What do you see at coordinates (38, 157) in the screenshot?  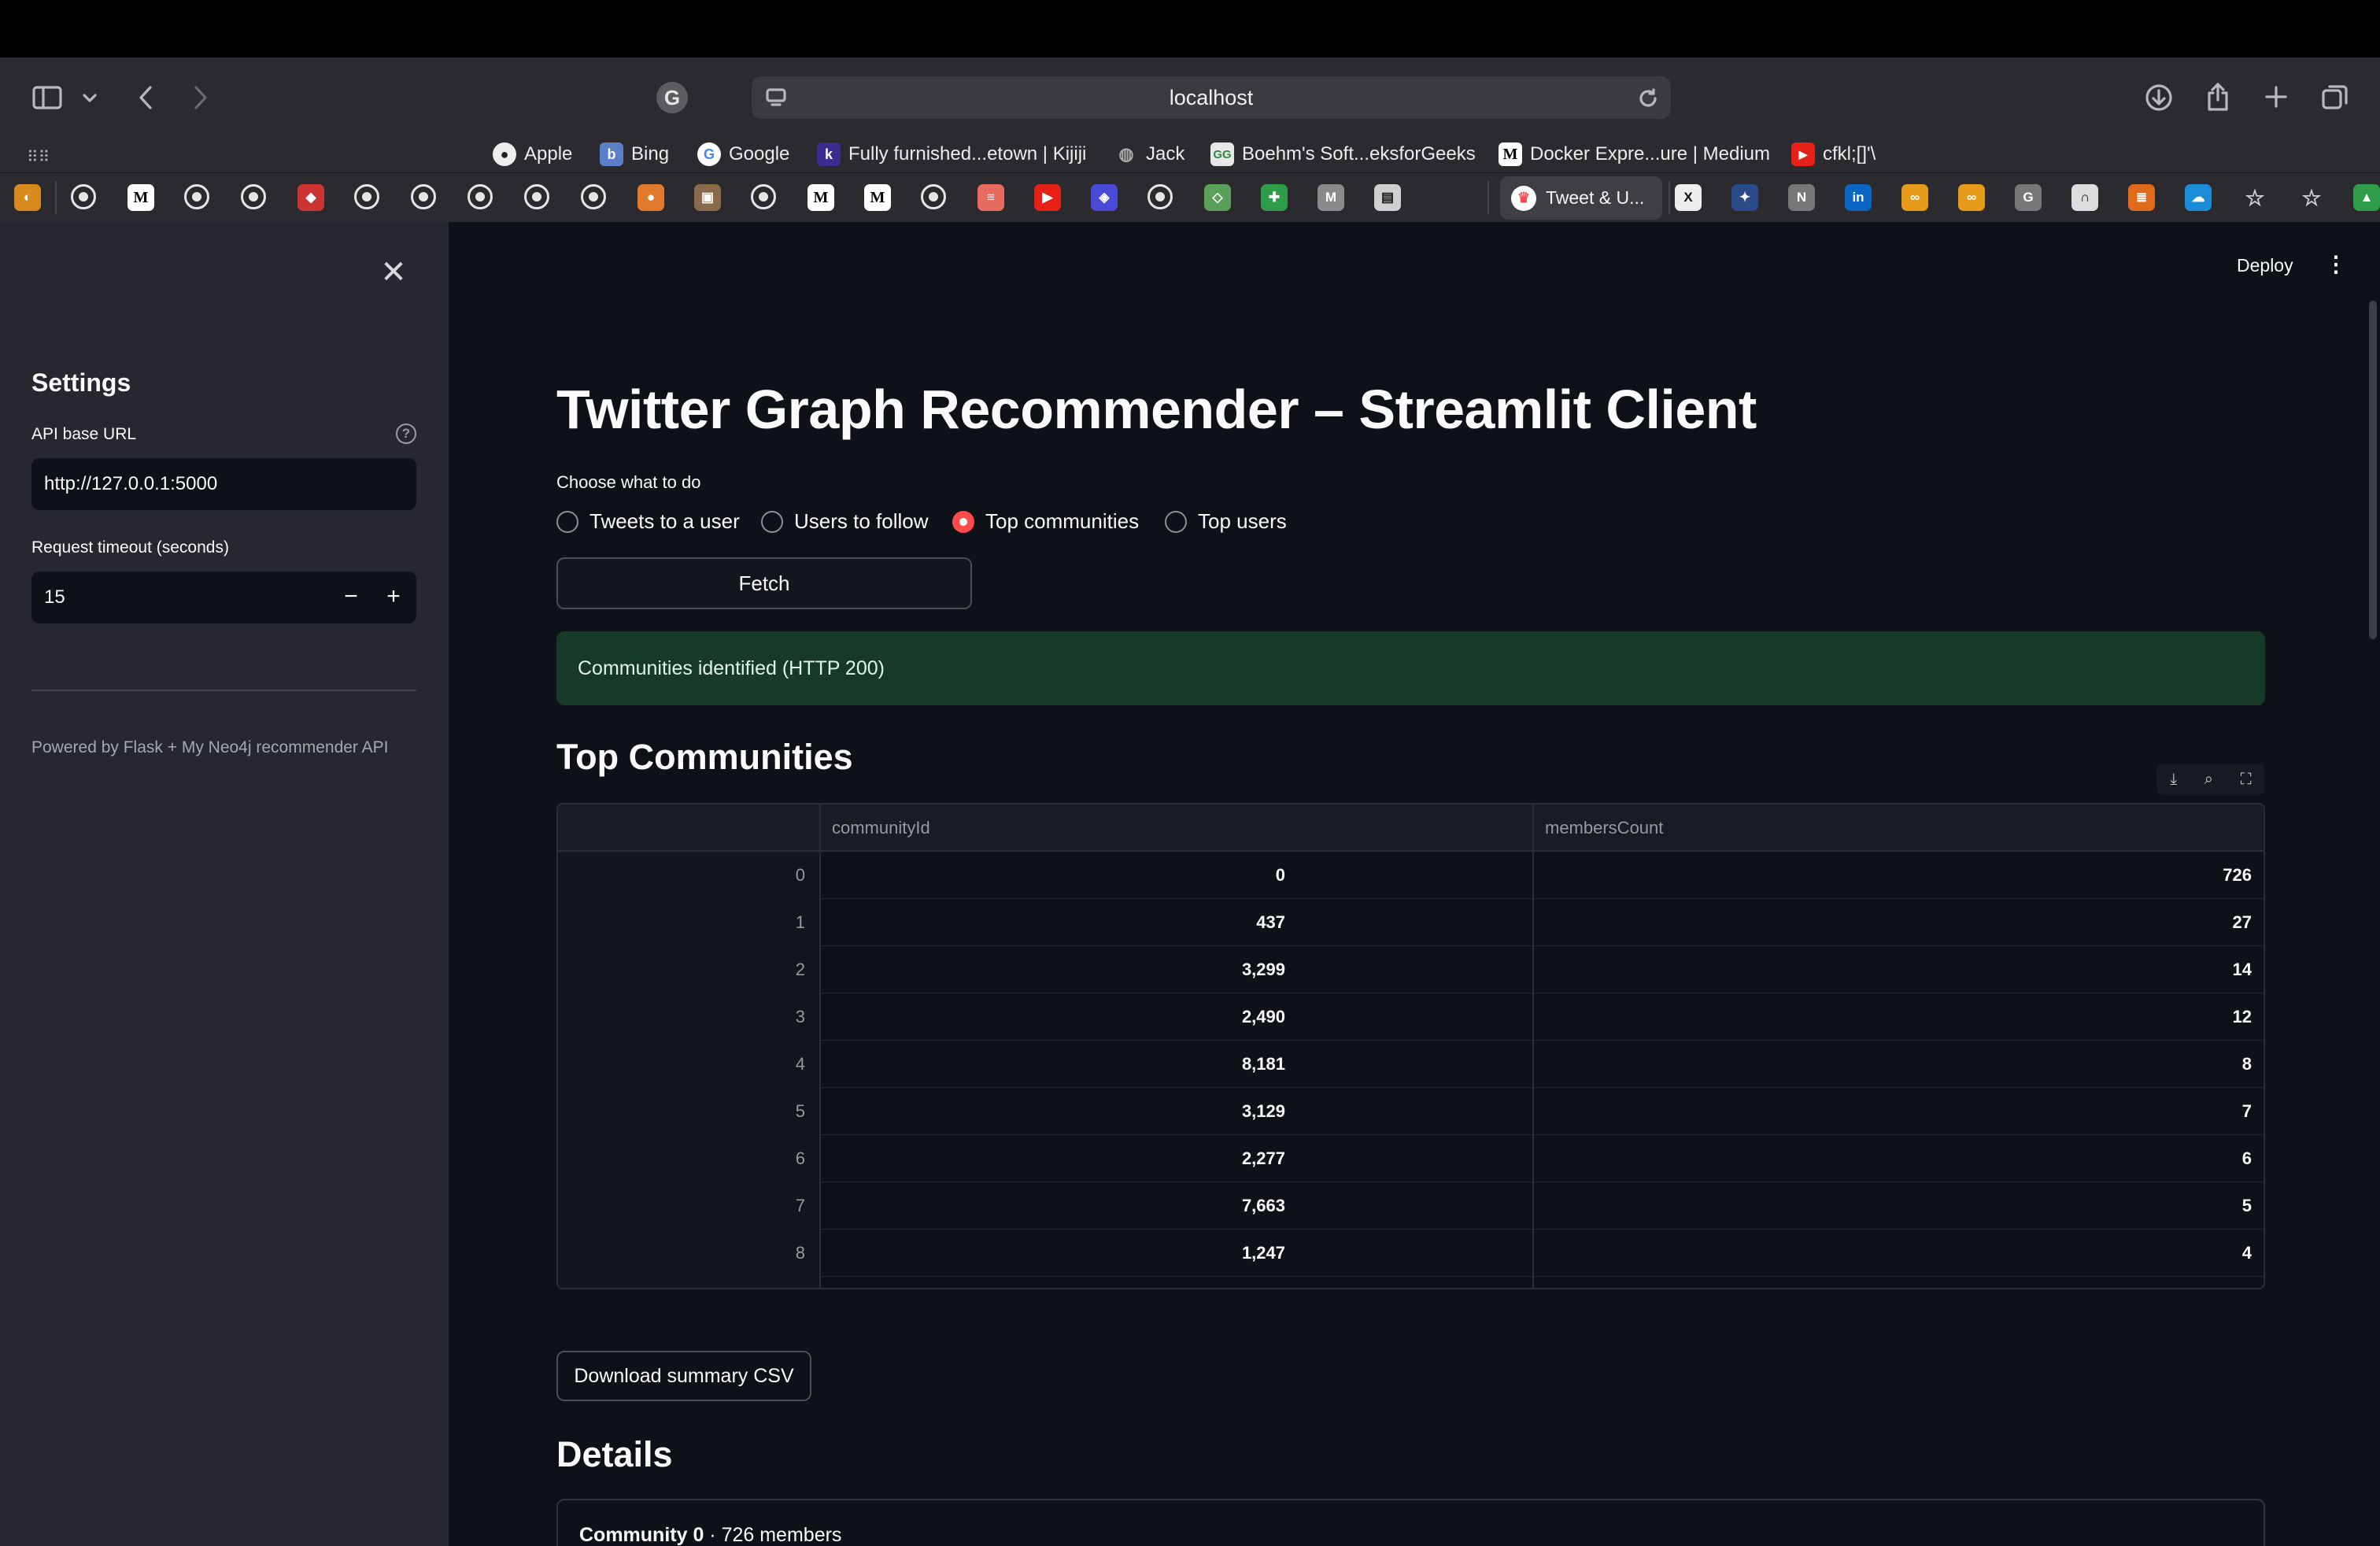 I see `grid-icon: ⠿⠿` at bounding box center [38, 157].